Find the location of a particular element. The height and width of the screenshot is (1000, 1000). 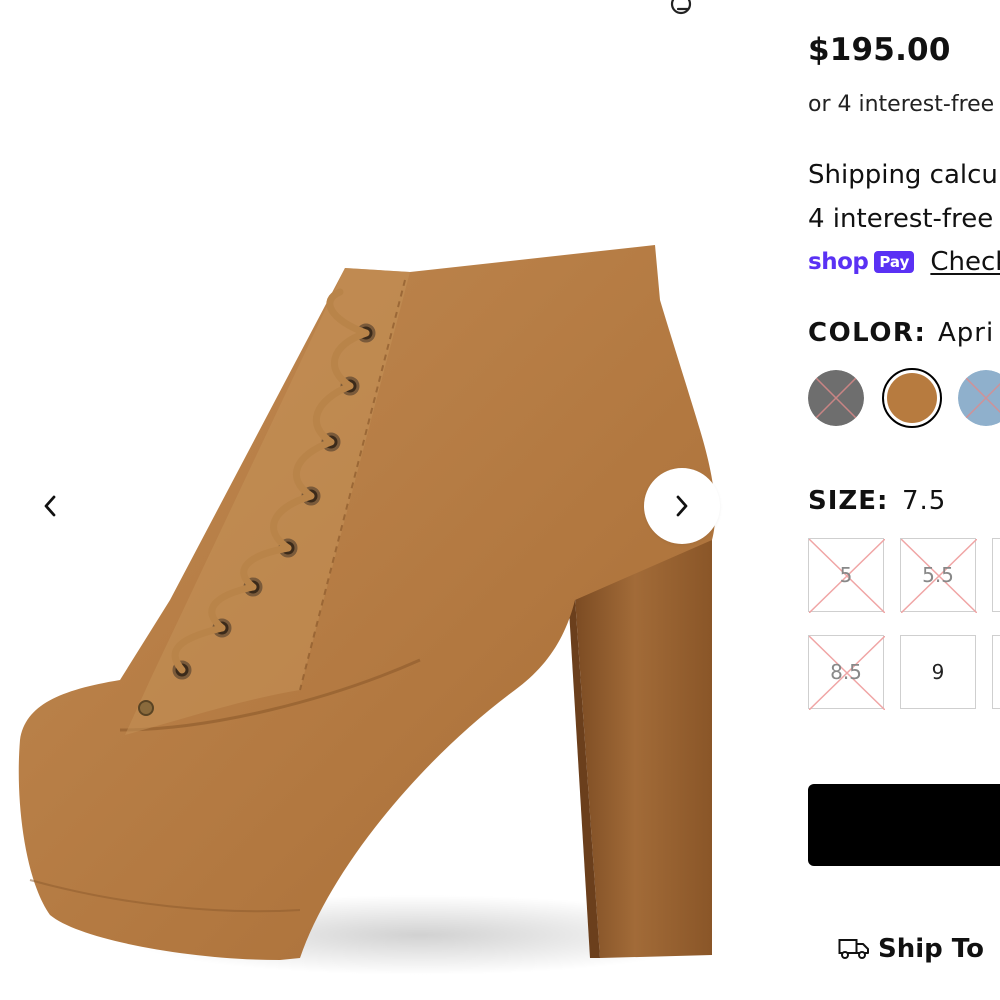

swatch-light-blue is located at coordinates (979, 398).